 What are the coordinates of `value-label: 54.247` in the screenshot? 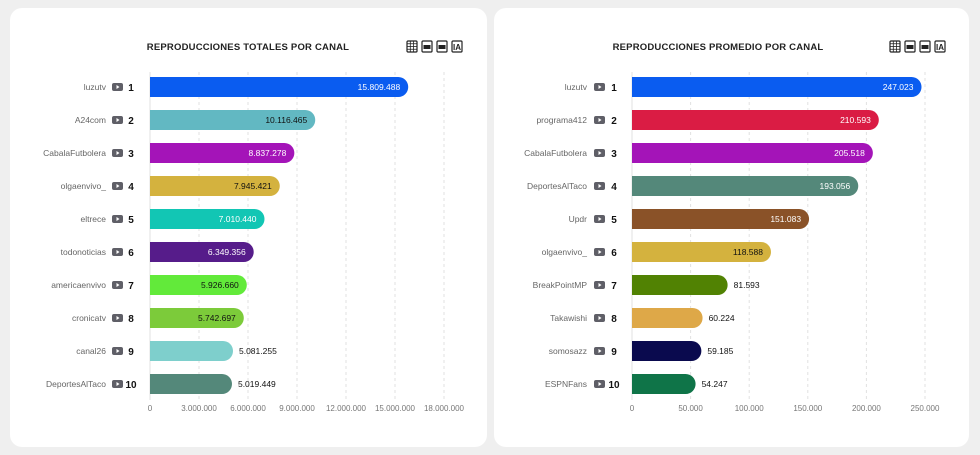 It's located at (715, 384).